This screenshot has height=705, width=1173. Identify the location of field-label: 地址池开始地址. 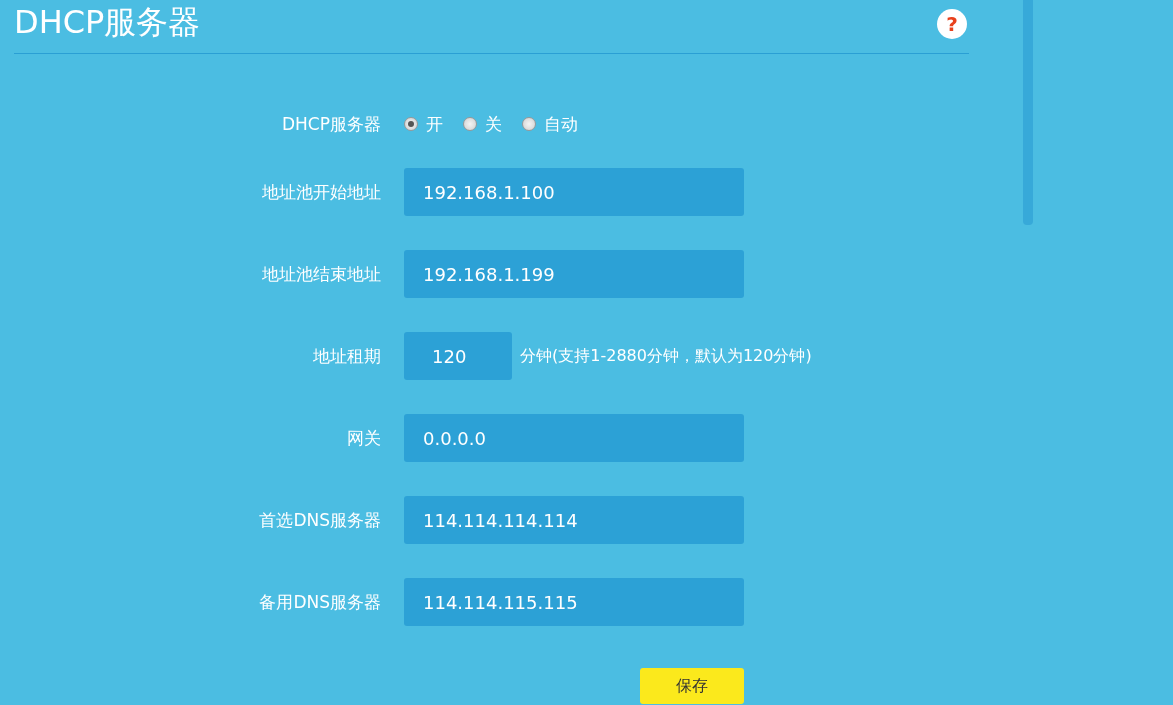
(321, 192).